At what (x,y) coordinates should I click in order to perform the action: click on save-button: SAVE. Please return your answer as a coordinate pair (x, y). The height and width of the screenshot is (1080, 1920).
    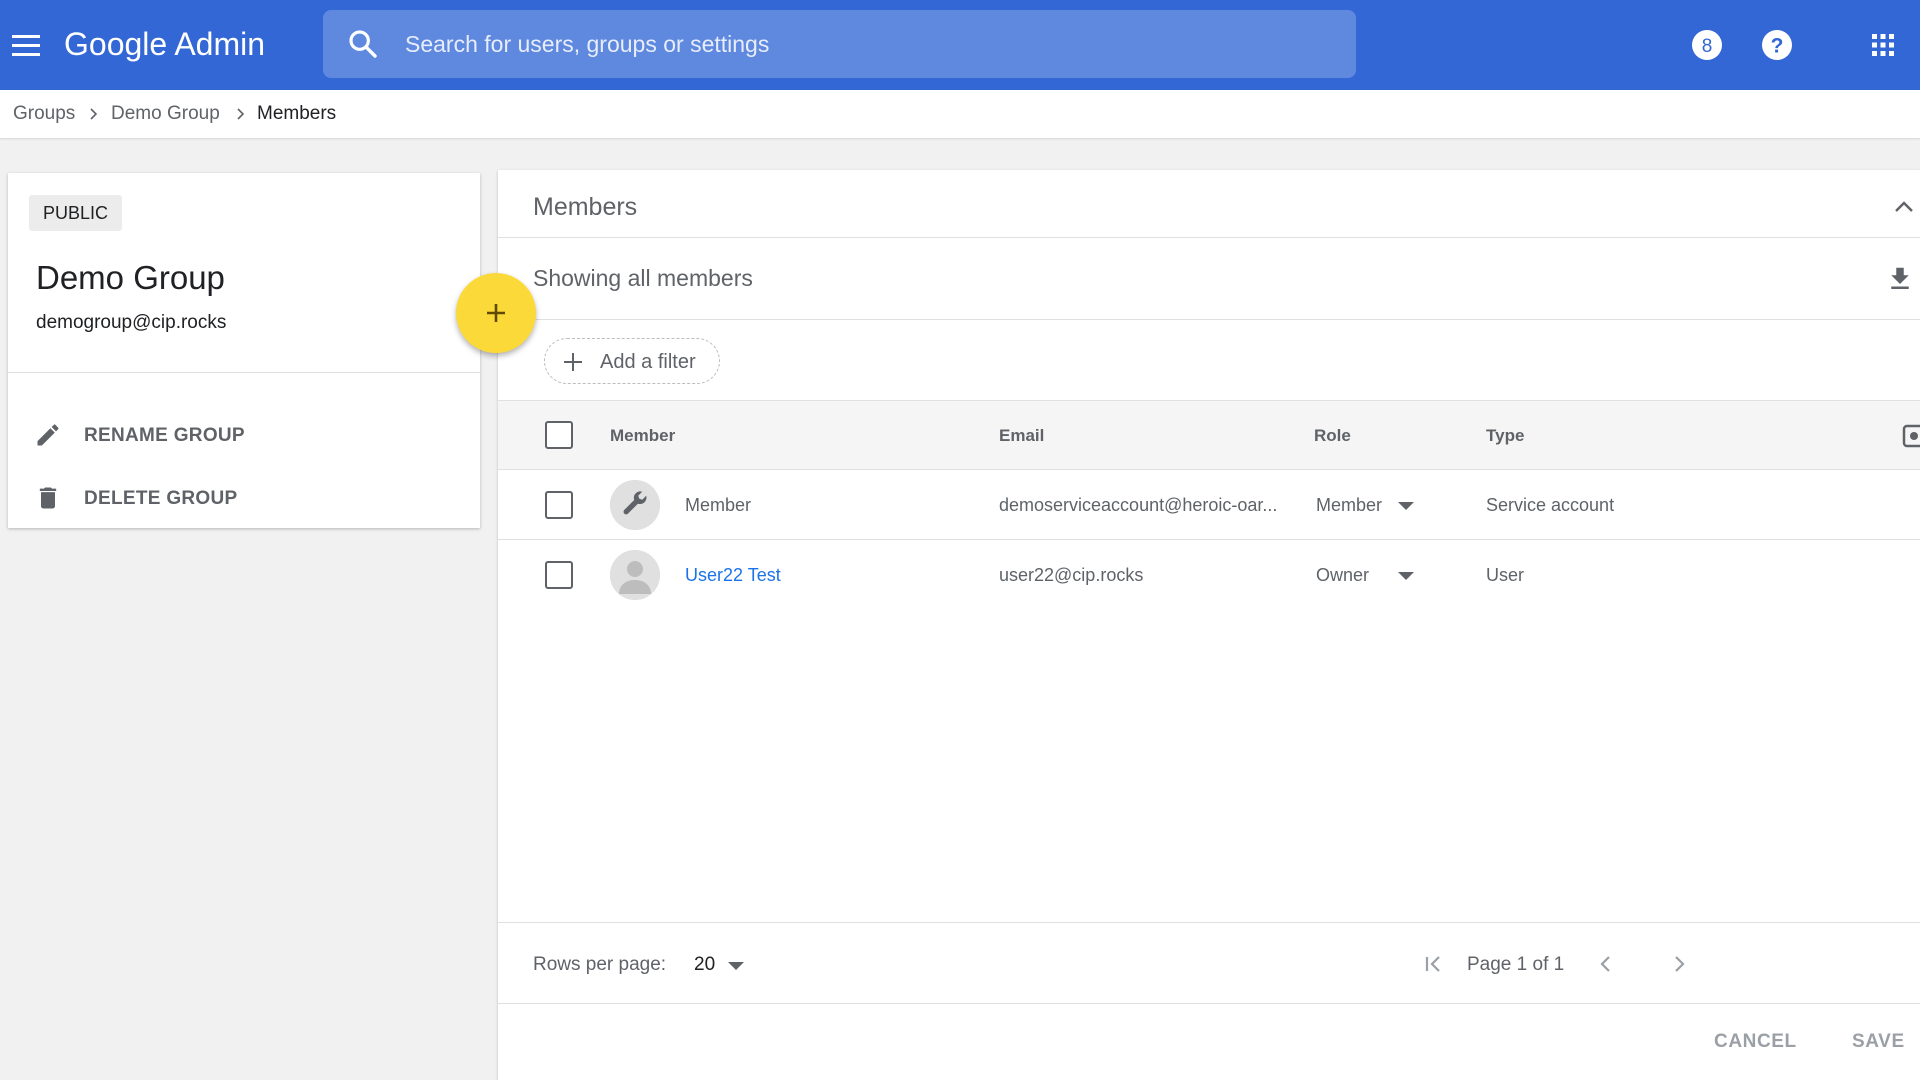
    Looking at the image, I should click on (1878, 1045).